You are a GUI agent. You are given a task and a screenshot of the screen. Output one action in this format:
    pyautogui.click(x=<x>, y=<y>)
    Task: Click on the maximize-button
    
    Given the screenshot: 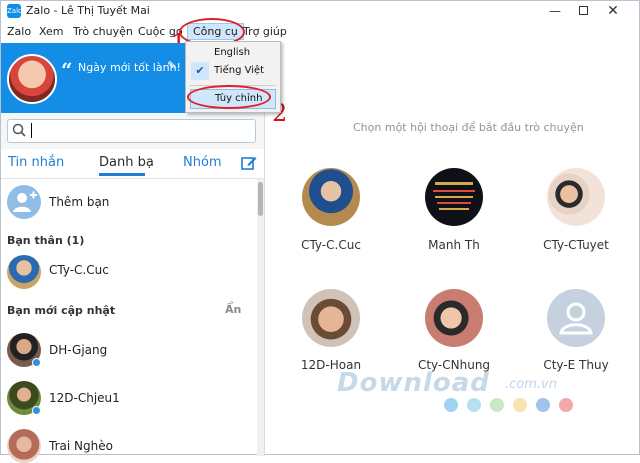 What is the action you would take?
    pyautogui.click(x=583, y=11)
    